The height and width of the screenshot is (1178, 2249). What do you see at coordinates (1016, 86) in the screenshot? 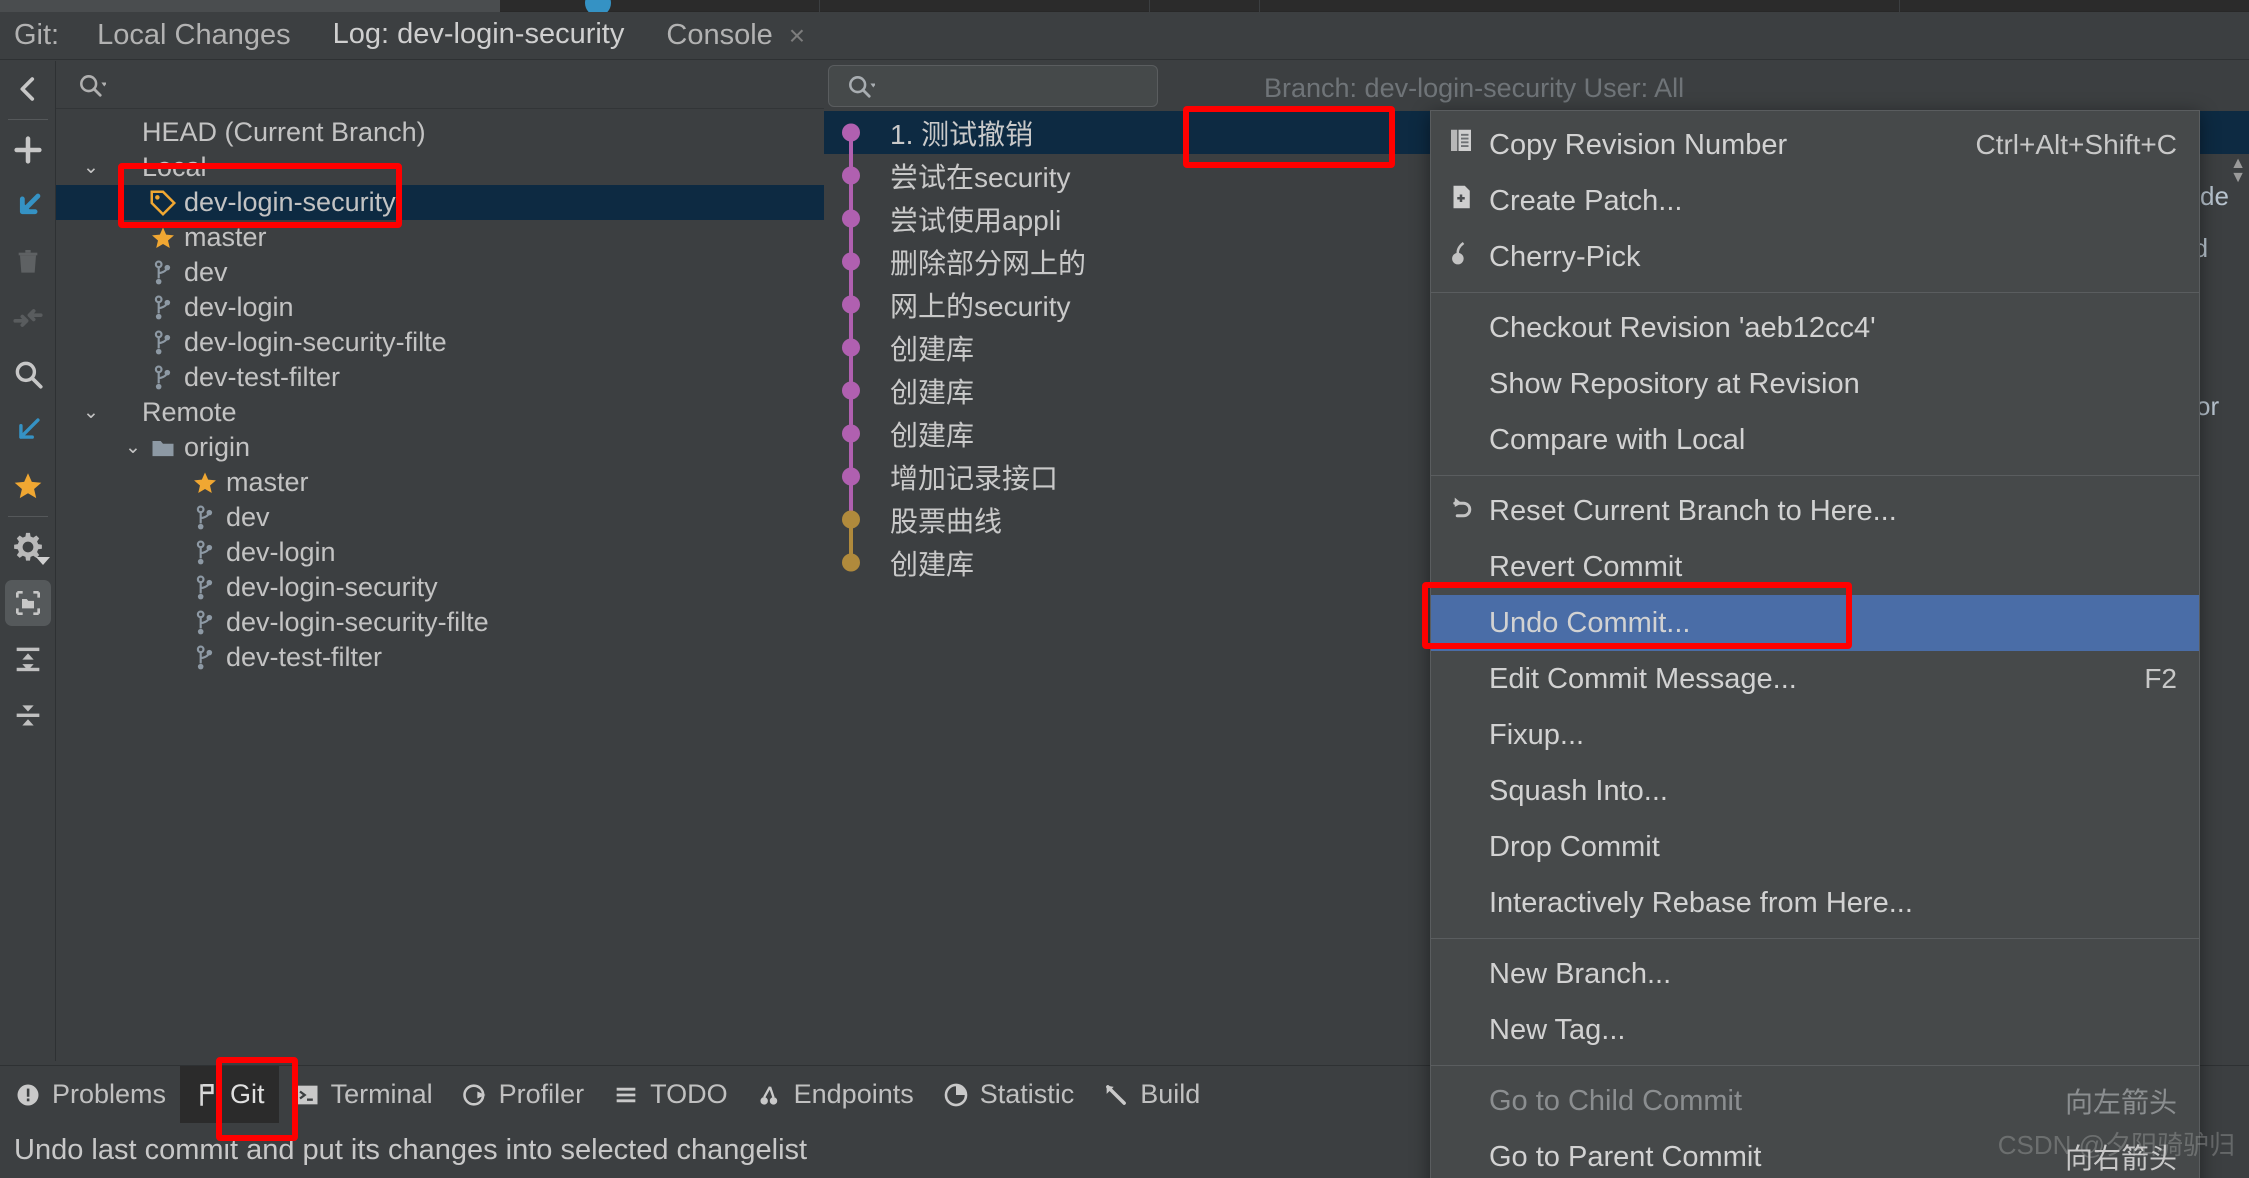
I see `log-search-input` at bounding box center [1016, 86].